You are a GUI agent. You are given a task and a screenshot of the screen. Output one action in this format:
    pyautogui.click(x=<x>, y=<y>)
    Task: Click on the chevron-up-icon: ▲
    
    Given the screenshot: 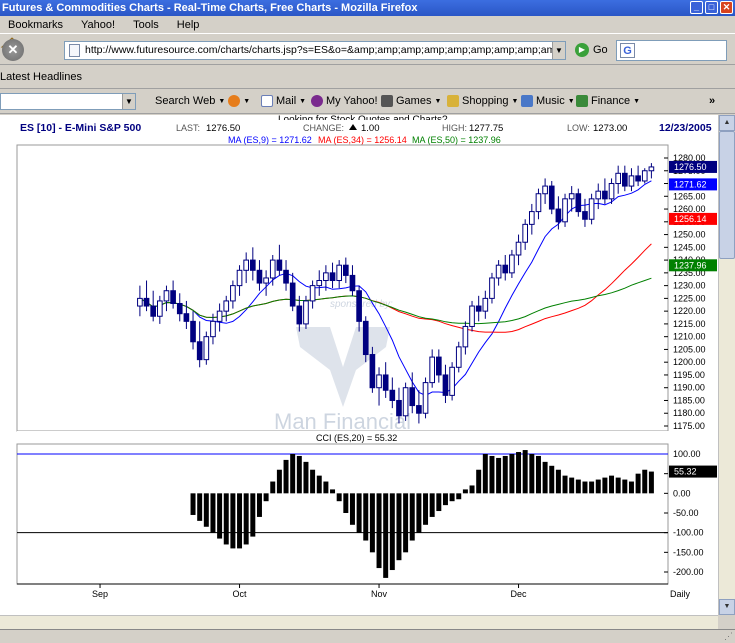 What is the action you would take?
    pyautogui.click(x=727, y=122)
    